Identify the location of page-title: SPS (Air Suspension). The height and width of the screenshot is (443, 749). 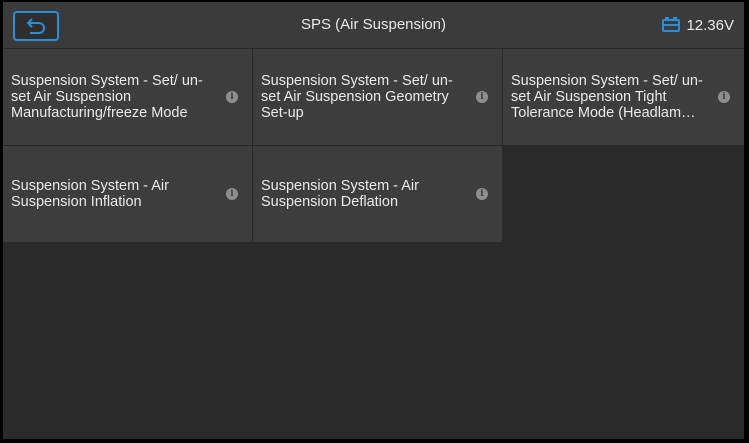
(373, 24).